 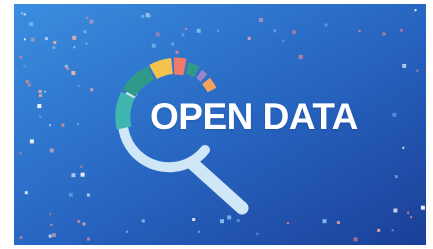 I want to click on chart-segment-yellow, so click(x=161, y=69).